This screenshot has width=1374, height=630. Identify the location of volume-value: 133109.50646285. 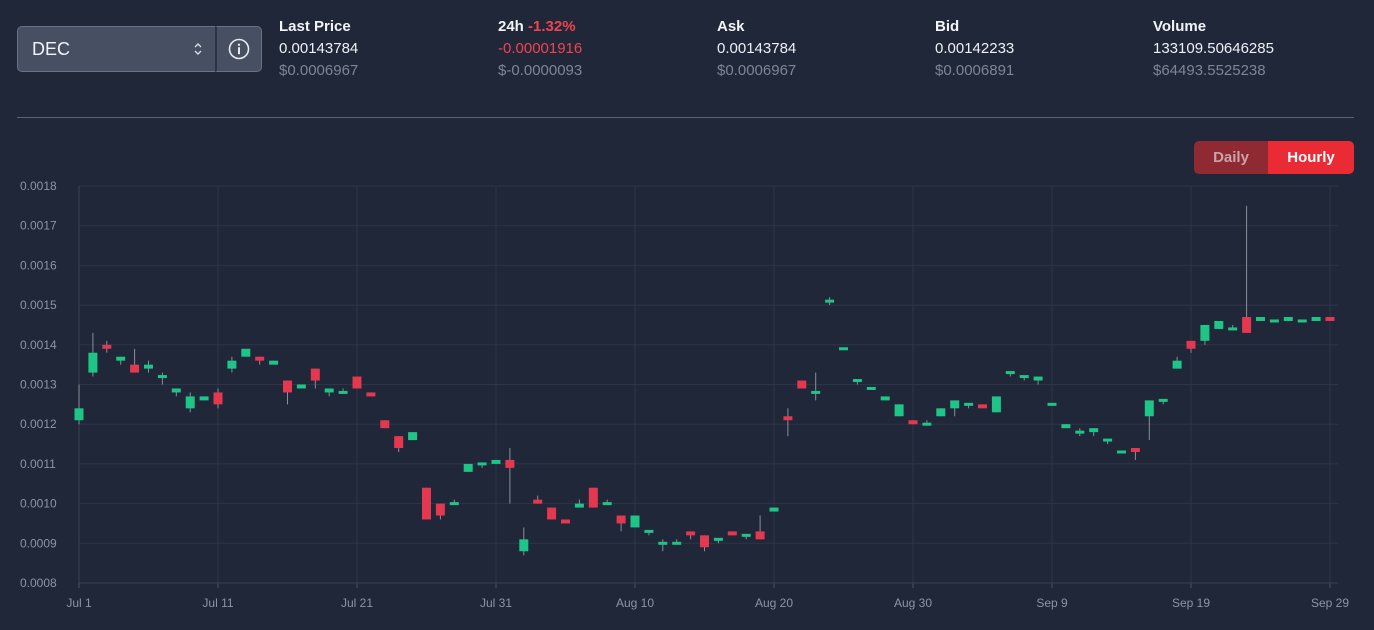
(1213, 48).